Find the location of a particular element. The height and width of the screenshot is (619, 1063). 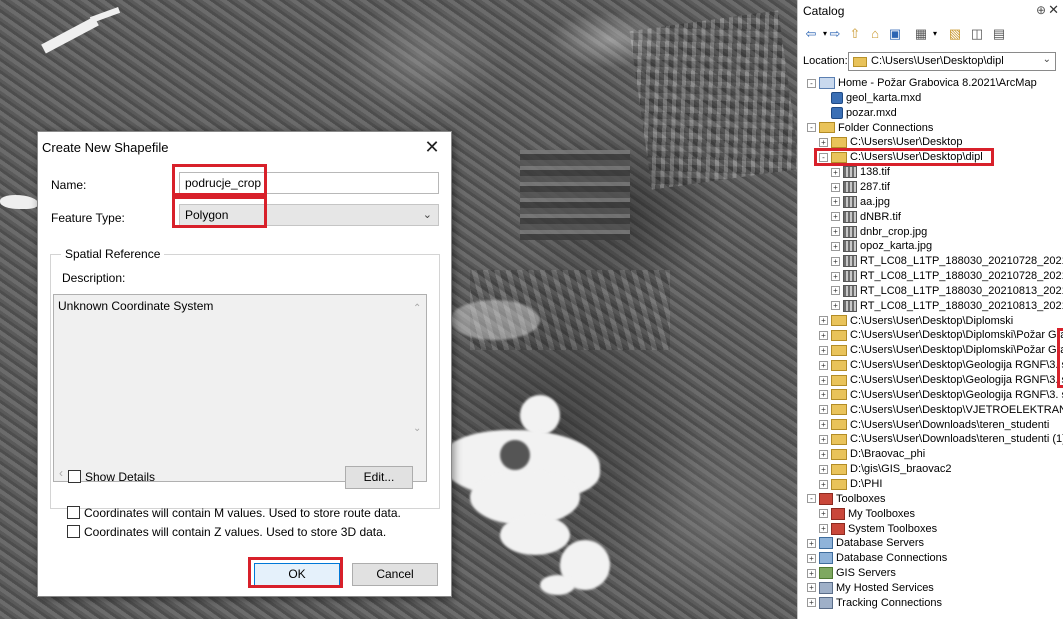

tracking-icon is located at coordinates (826, 587).